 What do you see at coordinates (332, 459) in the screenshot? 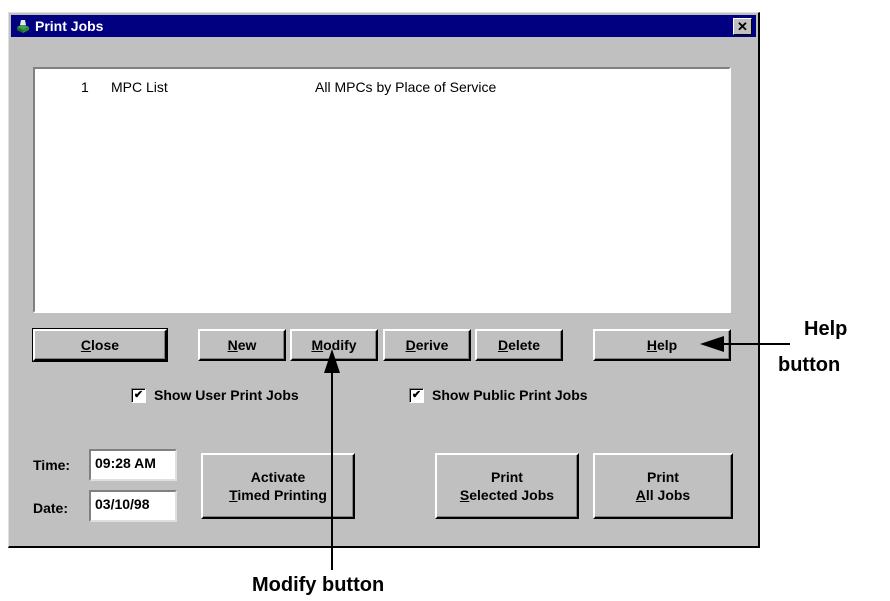
I see `modify-arrow` at bounding box center [332, 459].